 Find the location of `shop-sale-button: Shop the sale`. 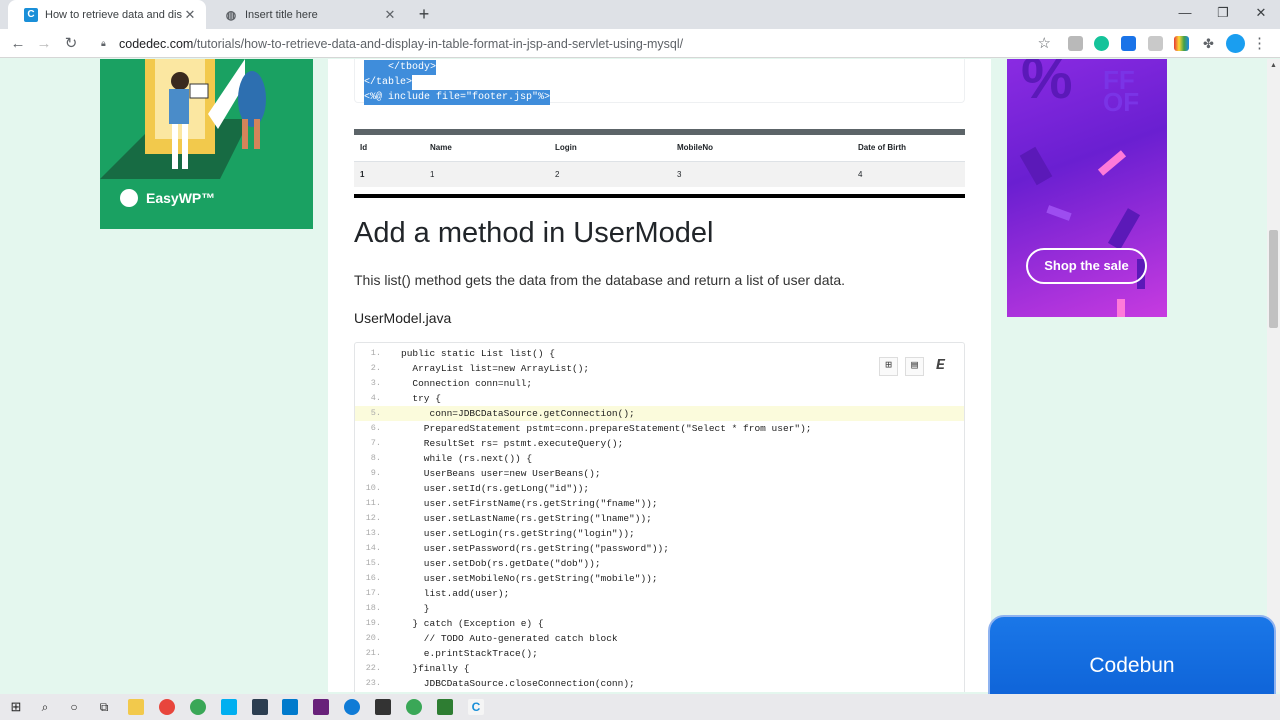

shop-sale-button: Shop the sale is located at coordinates (1086, 266).